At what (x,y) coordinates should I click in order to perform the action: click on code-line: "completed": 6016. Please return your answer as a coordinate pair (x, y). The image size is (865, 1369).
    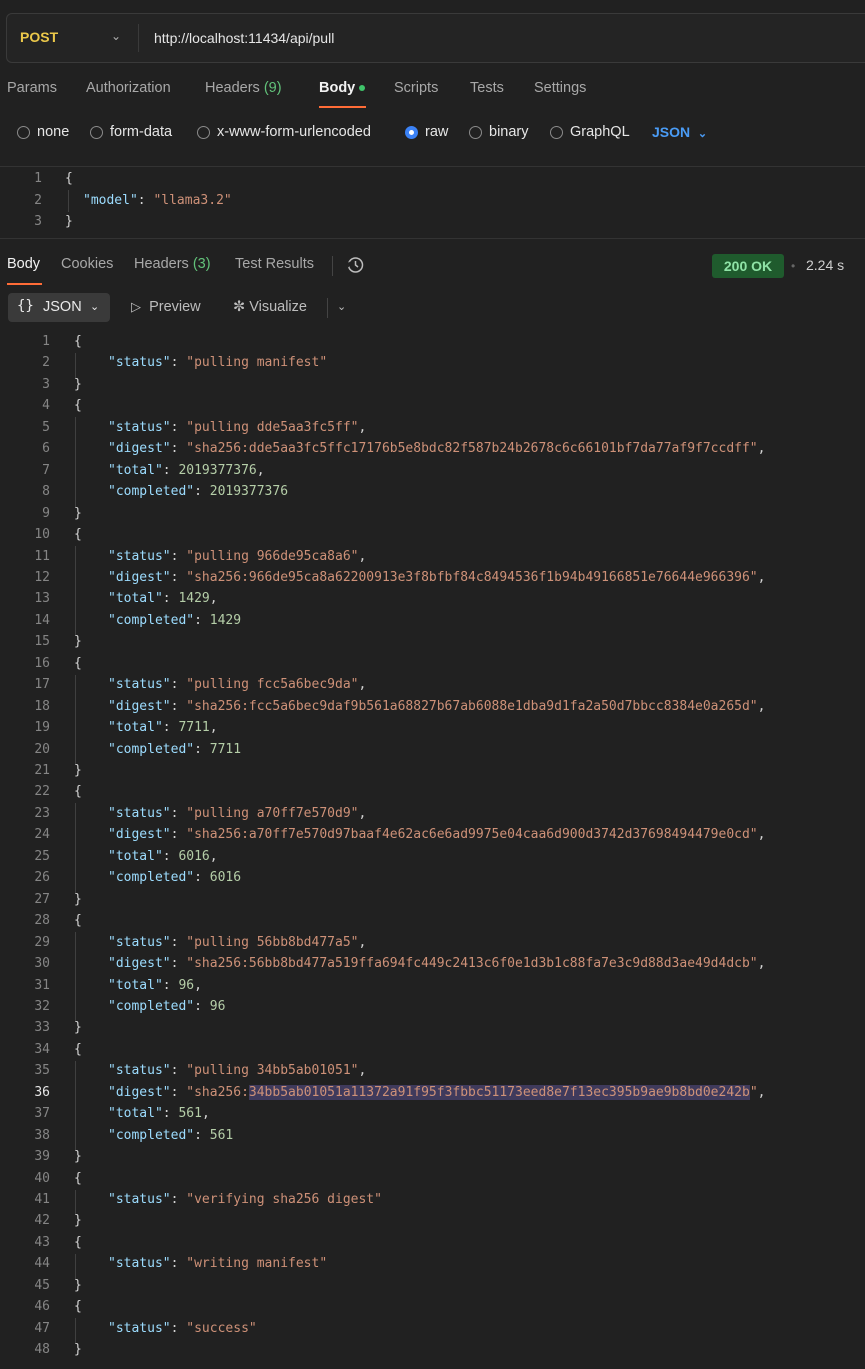
    Looking at the image, I should click on (174, 877).